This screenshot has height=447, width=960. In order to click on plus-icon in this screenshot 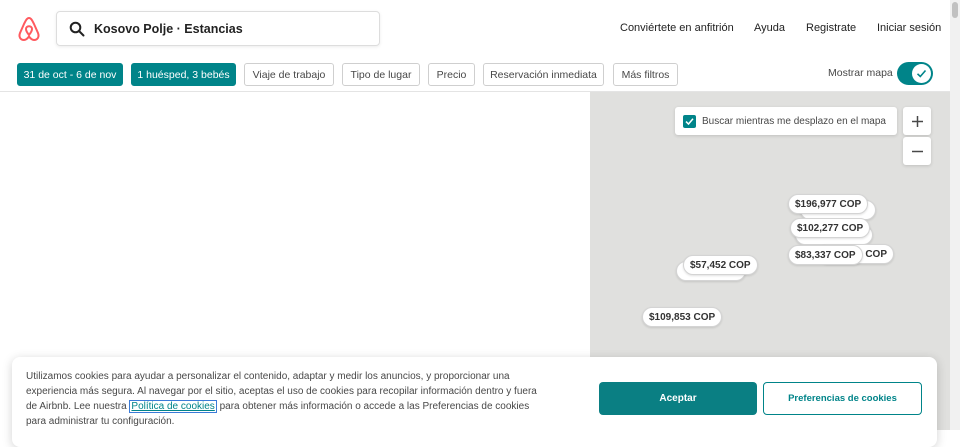, I will do `click(917, 121)`.